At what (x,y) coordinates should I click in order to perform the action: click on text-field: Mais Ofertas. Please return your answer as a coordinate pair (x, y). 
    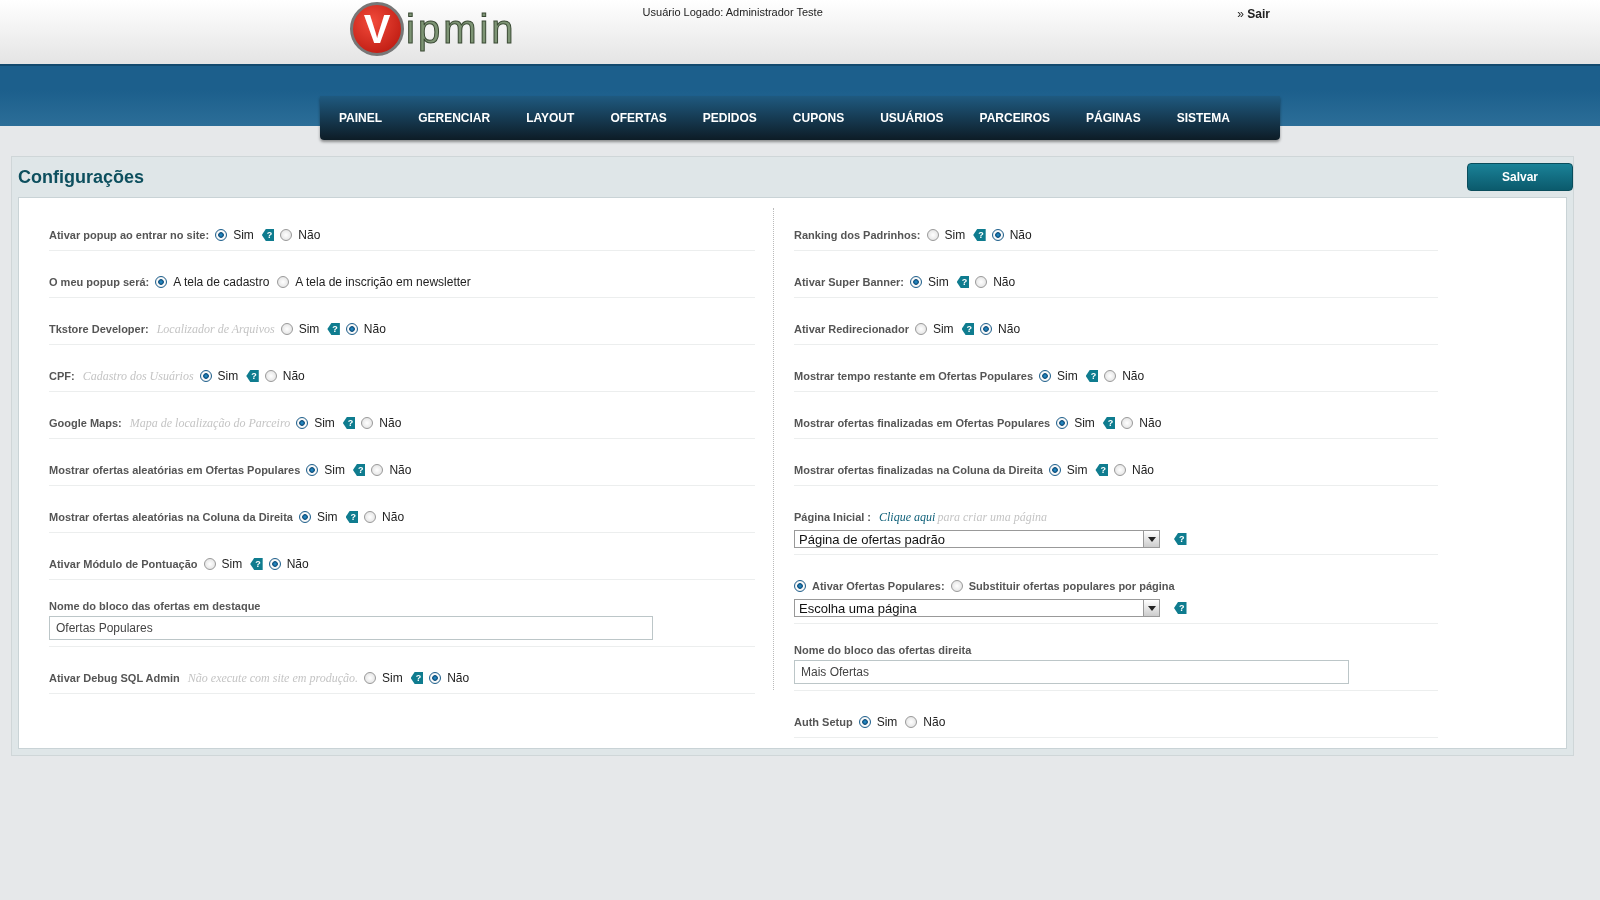
    Looking at the image, I should click on (1071, 672).